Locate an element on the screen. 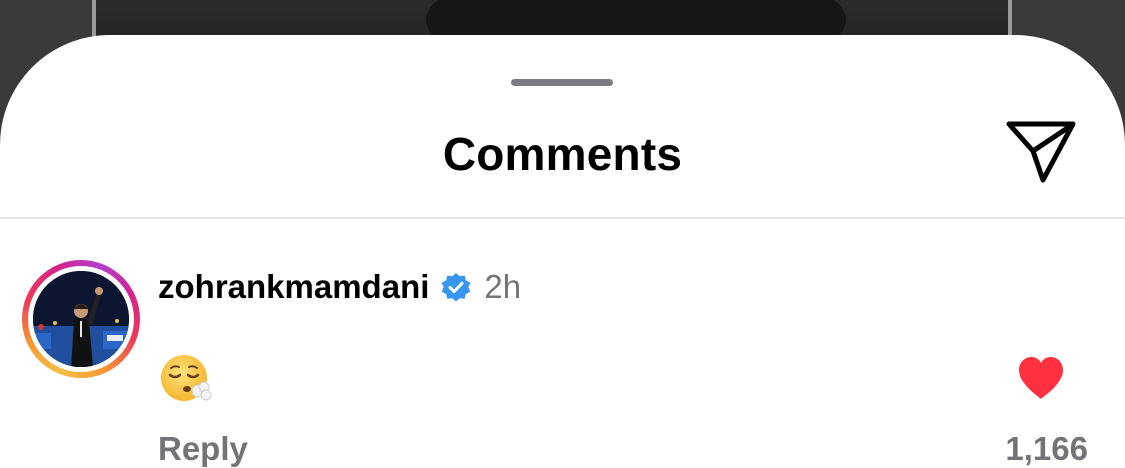 The image size is (1125, 468). comment-header: zohrankmamdani 2h is located at coordinates (339, 287).